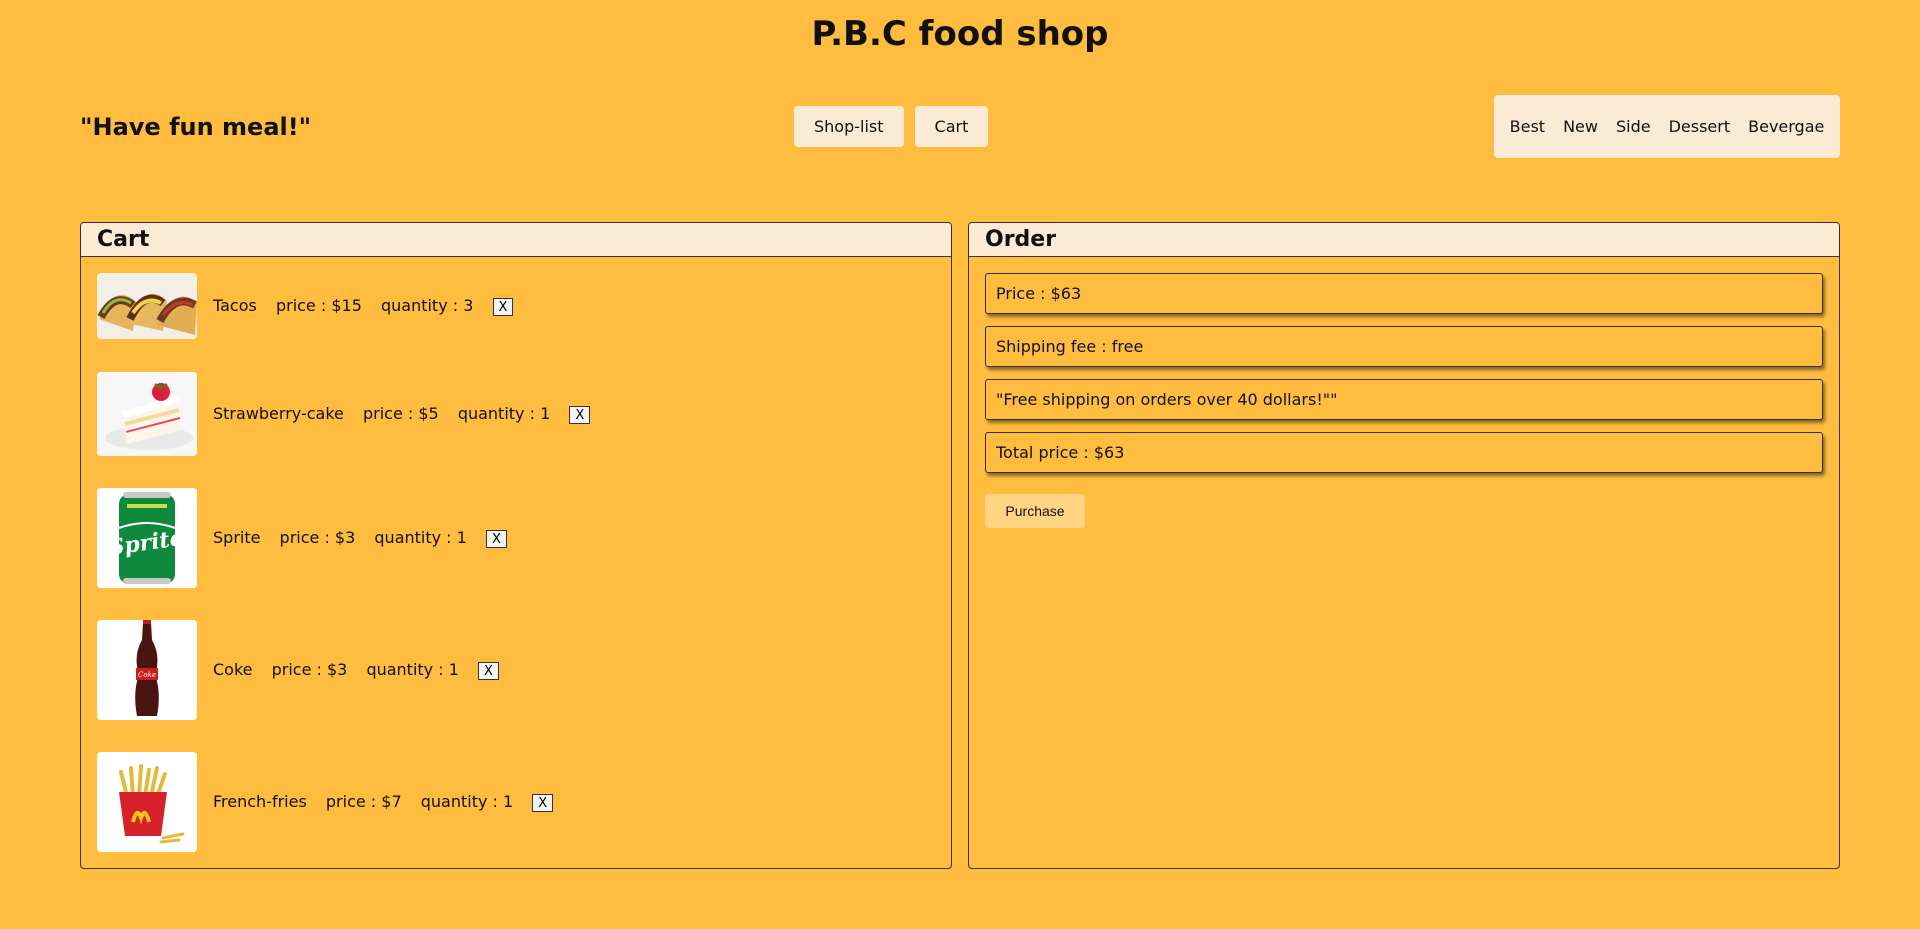  Describe the element at coordinates (1700, 126) in the screenshot. I see `category-dessert: Dessert` at that location.